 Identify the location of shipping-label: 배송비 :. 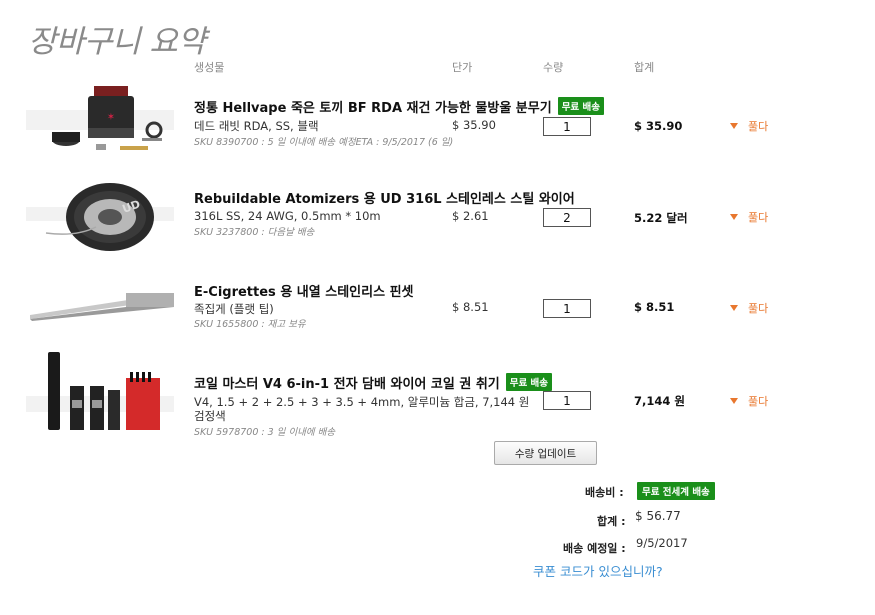
(604, 492).